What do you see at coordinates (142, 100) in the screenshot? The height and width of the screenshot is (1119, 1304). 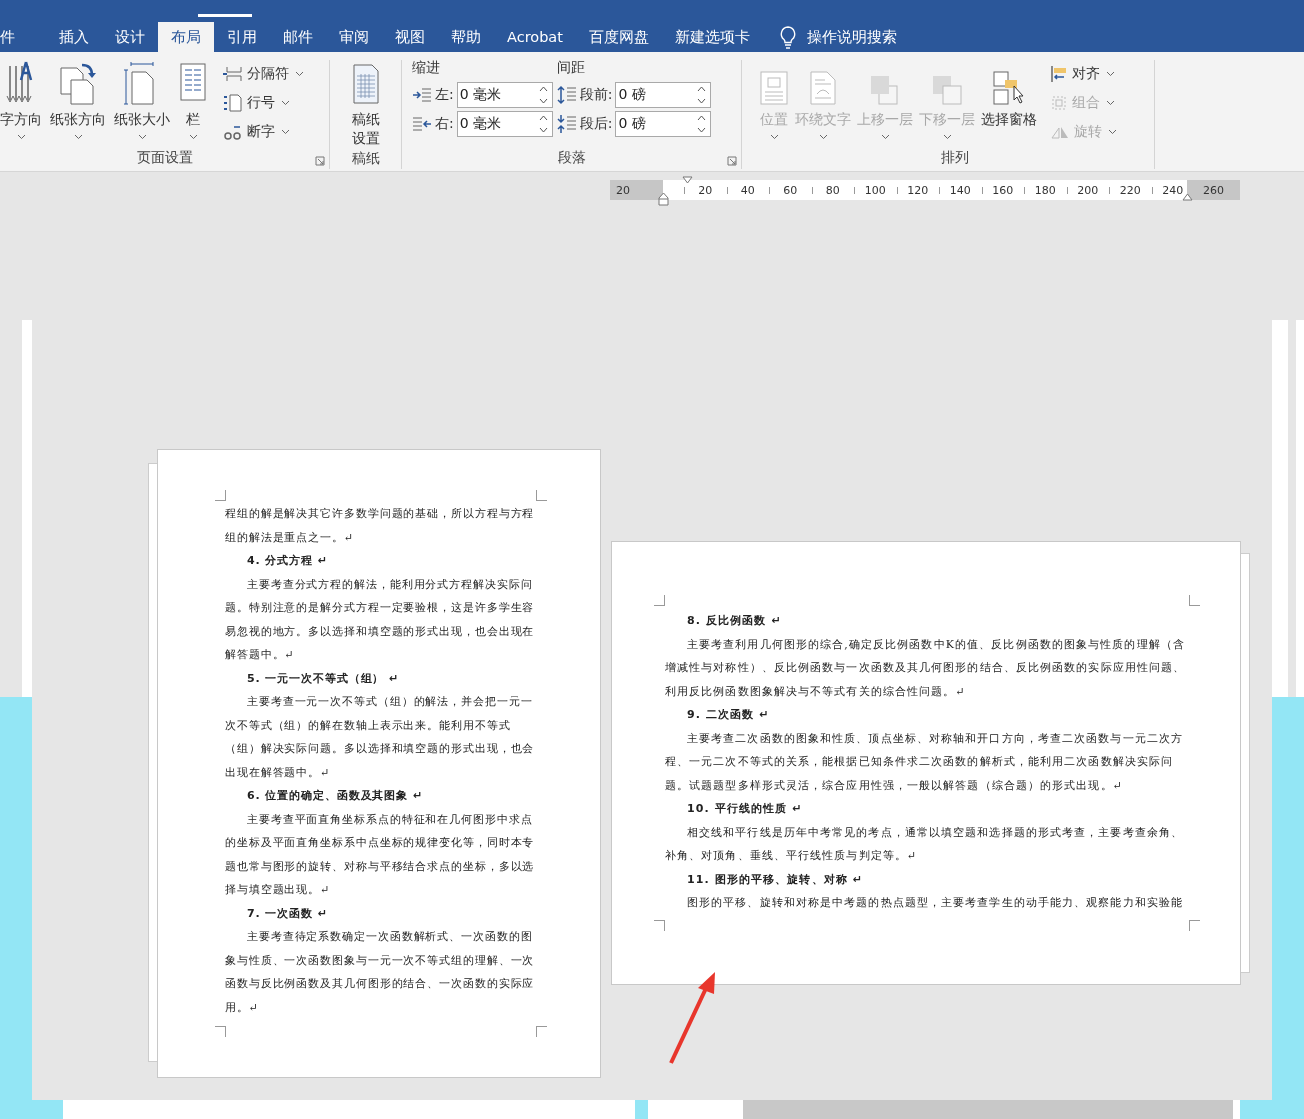 I see `ribbon-button: 纸张大小` at bounding box center [142, 100].